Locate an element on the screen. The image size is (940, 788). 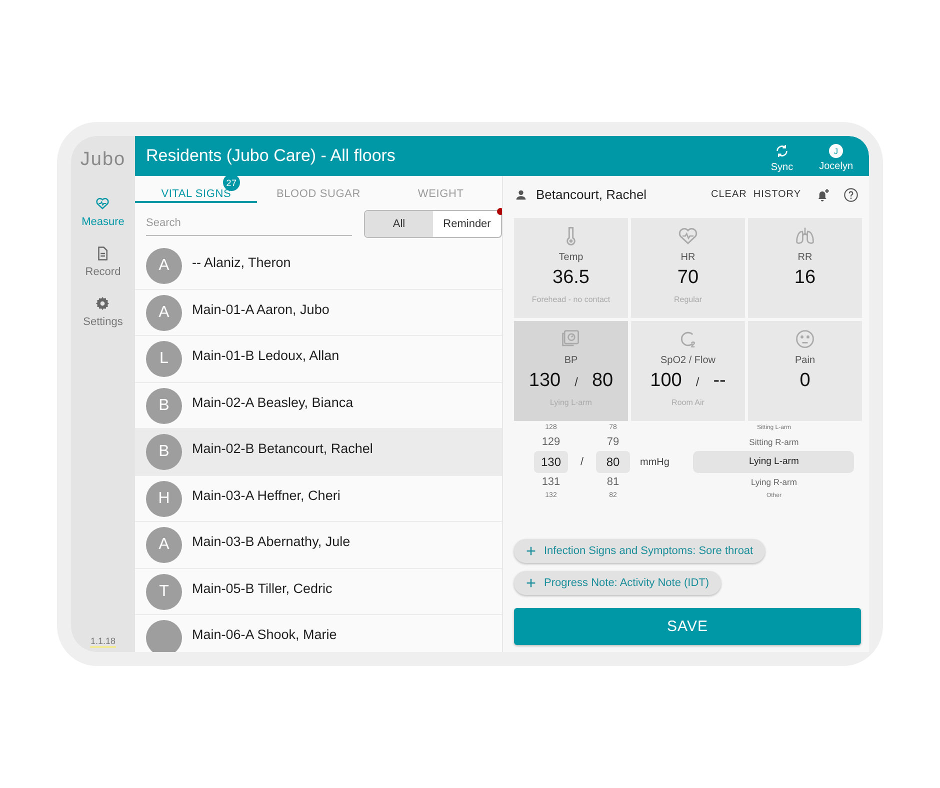
avatar: H is located at coordinates (164, 498).